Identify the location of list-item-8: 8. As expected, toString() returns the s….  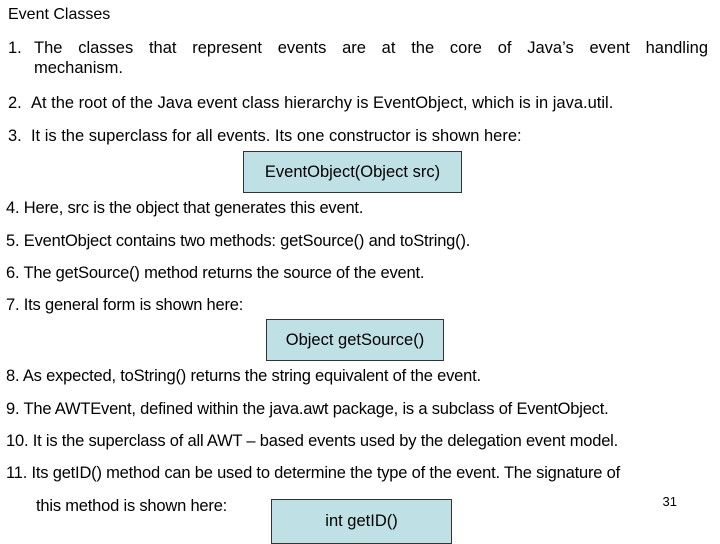
(243, 376).